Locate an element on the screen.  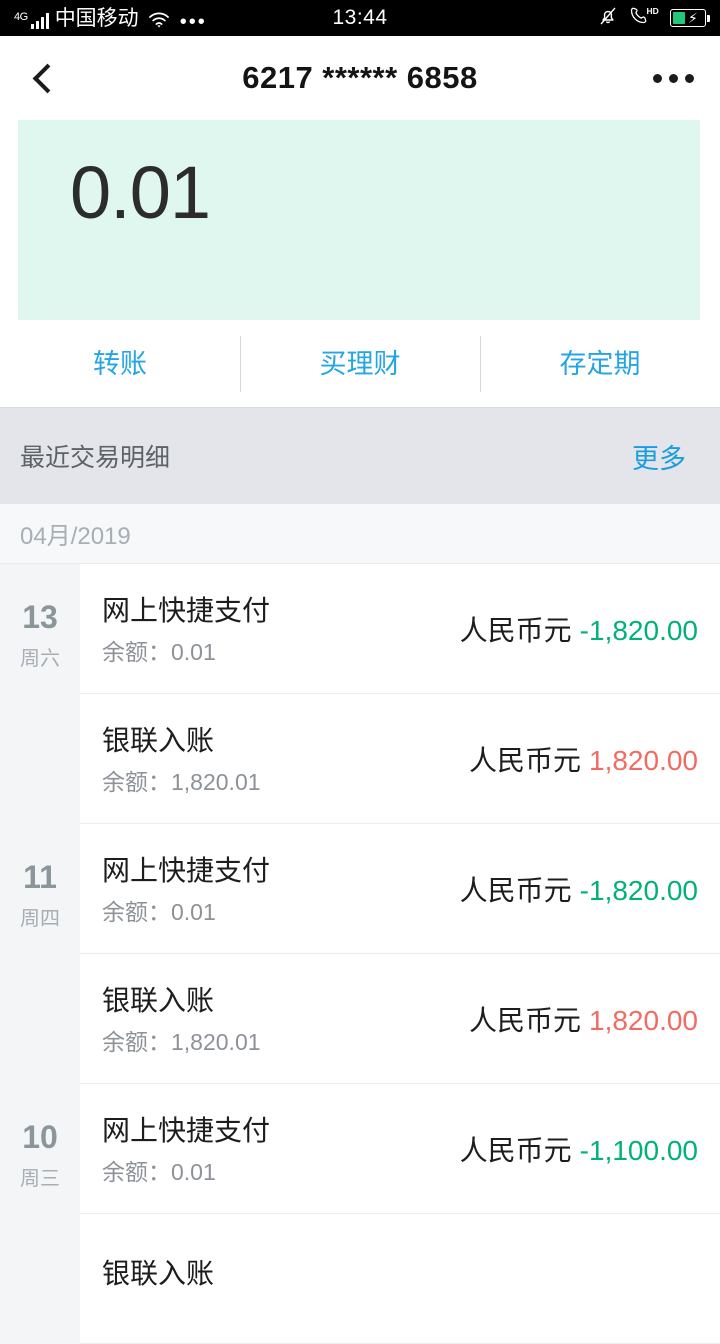
wifi-icon is located at coordinates (159, 20).